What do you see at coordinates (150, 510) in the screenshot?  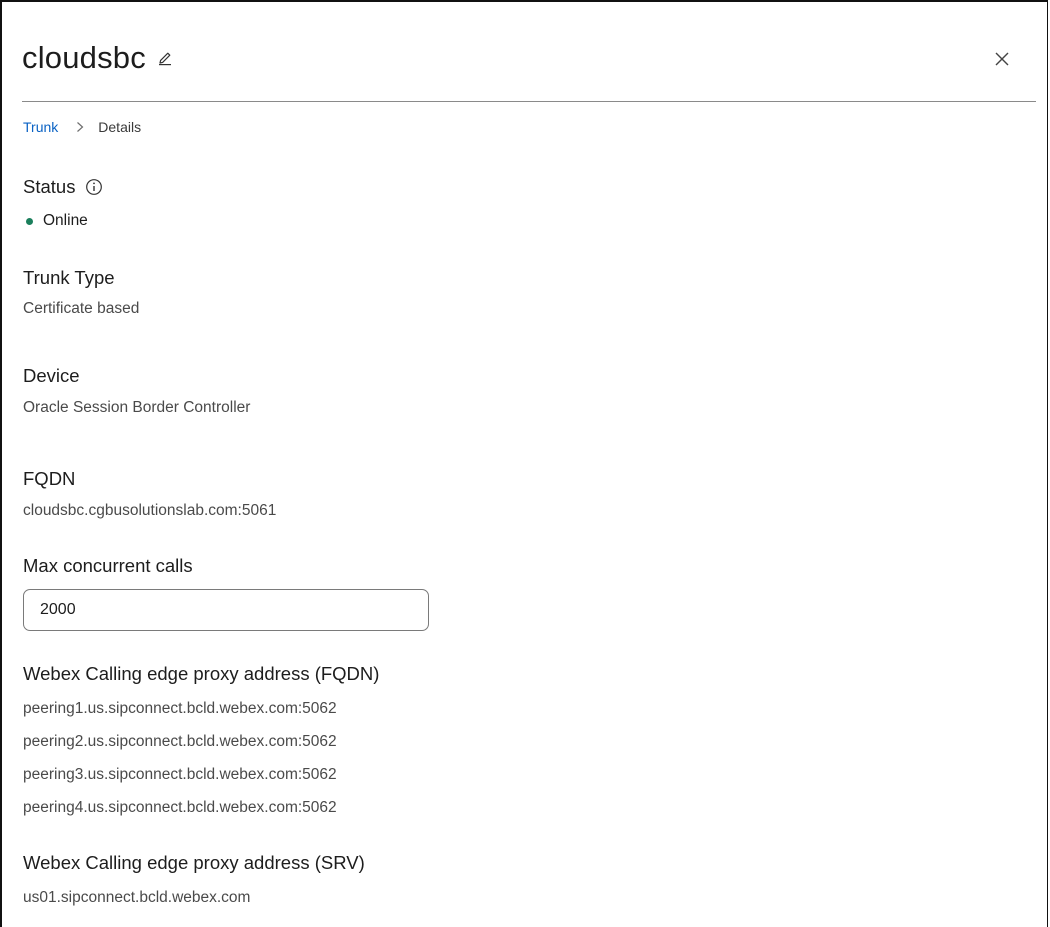 I see `fqdn-value: cloudsbc.cgbusolutionslab.com:5061` at bounding box center [150, 510].